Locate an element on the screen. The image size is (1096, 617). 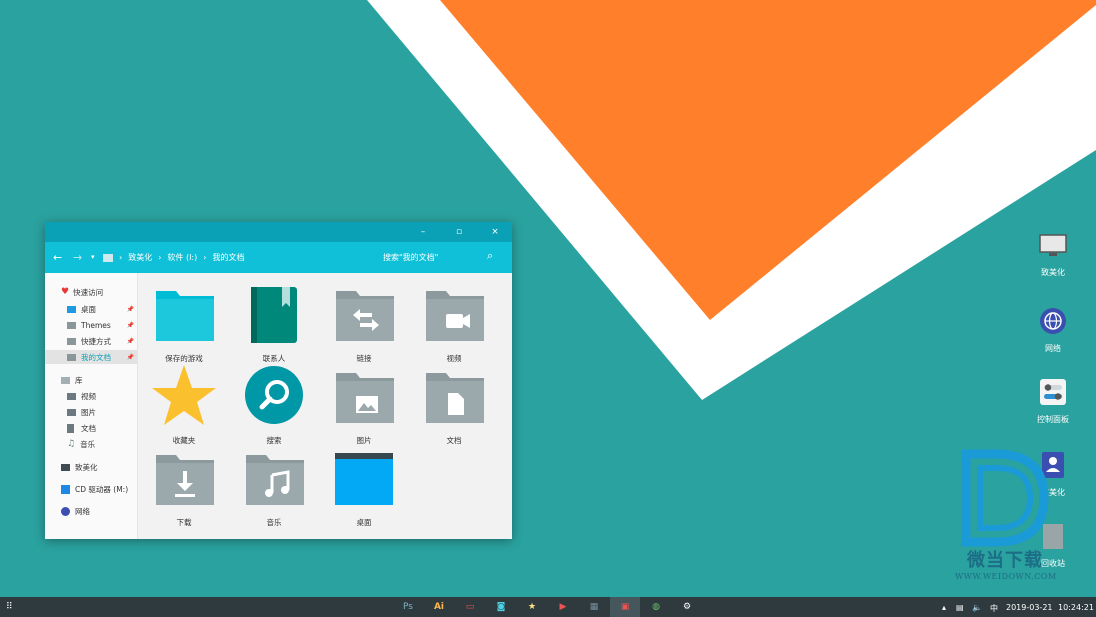
taskbar-app-illustrator: Ai is located at coordinates (439, 607).